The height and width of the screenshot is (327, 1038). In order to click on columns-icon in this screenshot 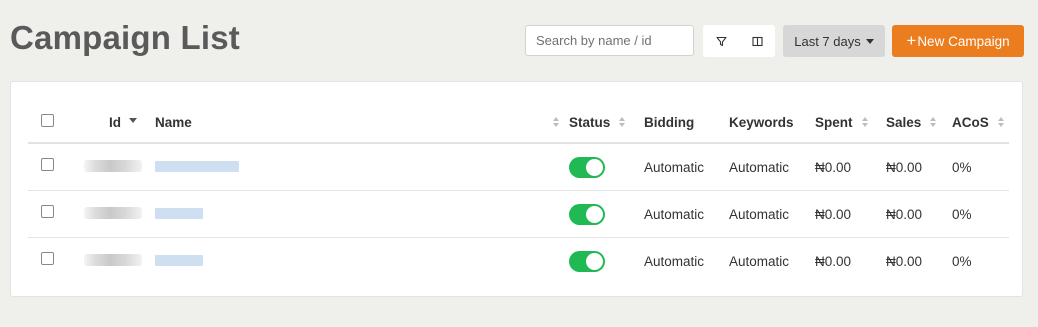, I will do `click(757, 41)`.